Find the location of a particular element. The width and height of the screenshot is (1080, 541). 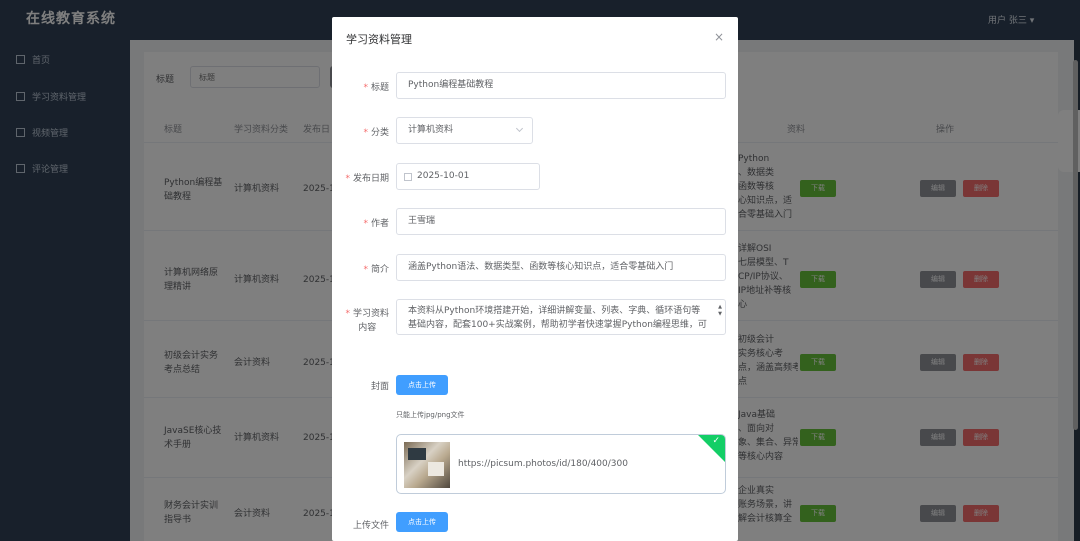

date-label: * 发布日期 is located at coordinates (367, 179).